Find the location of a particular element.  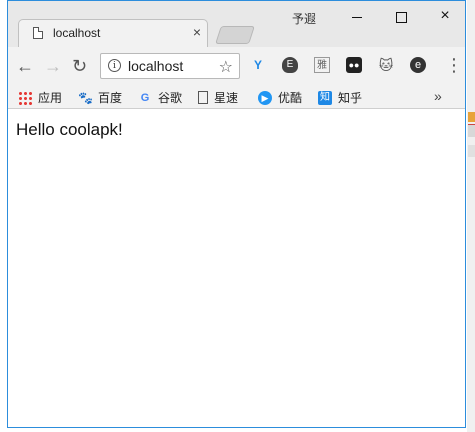

cat-extension-icon: 🐱 is located at coordinates (386, 65).